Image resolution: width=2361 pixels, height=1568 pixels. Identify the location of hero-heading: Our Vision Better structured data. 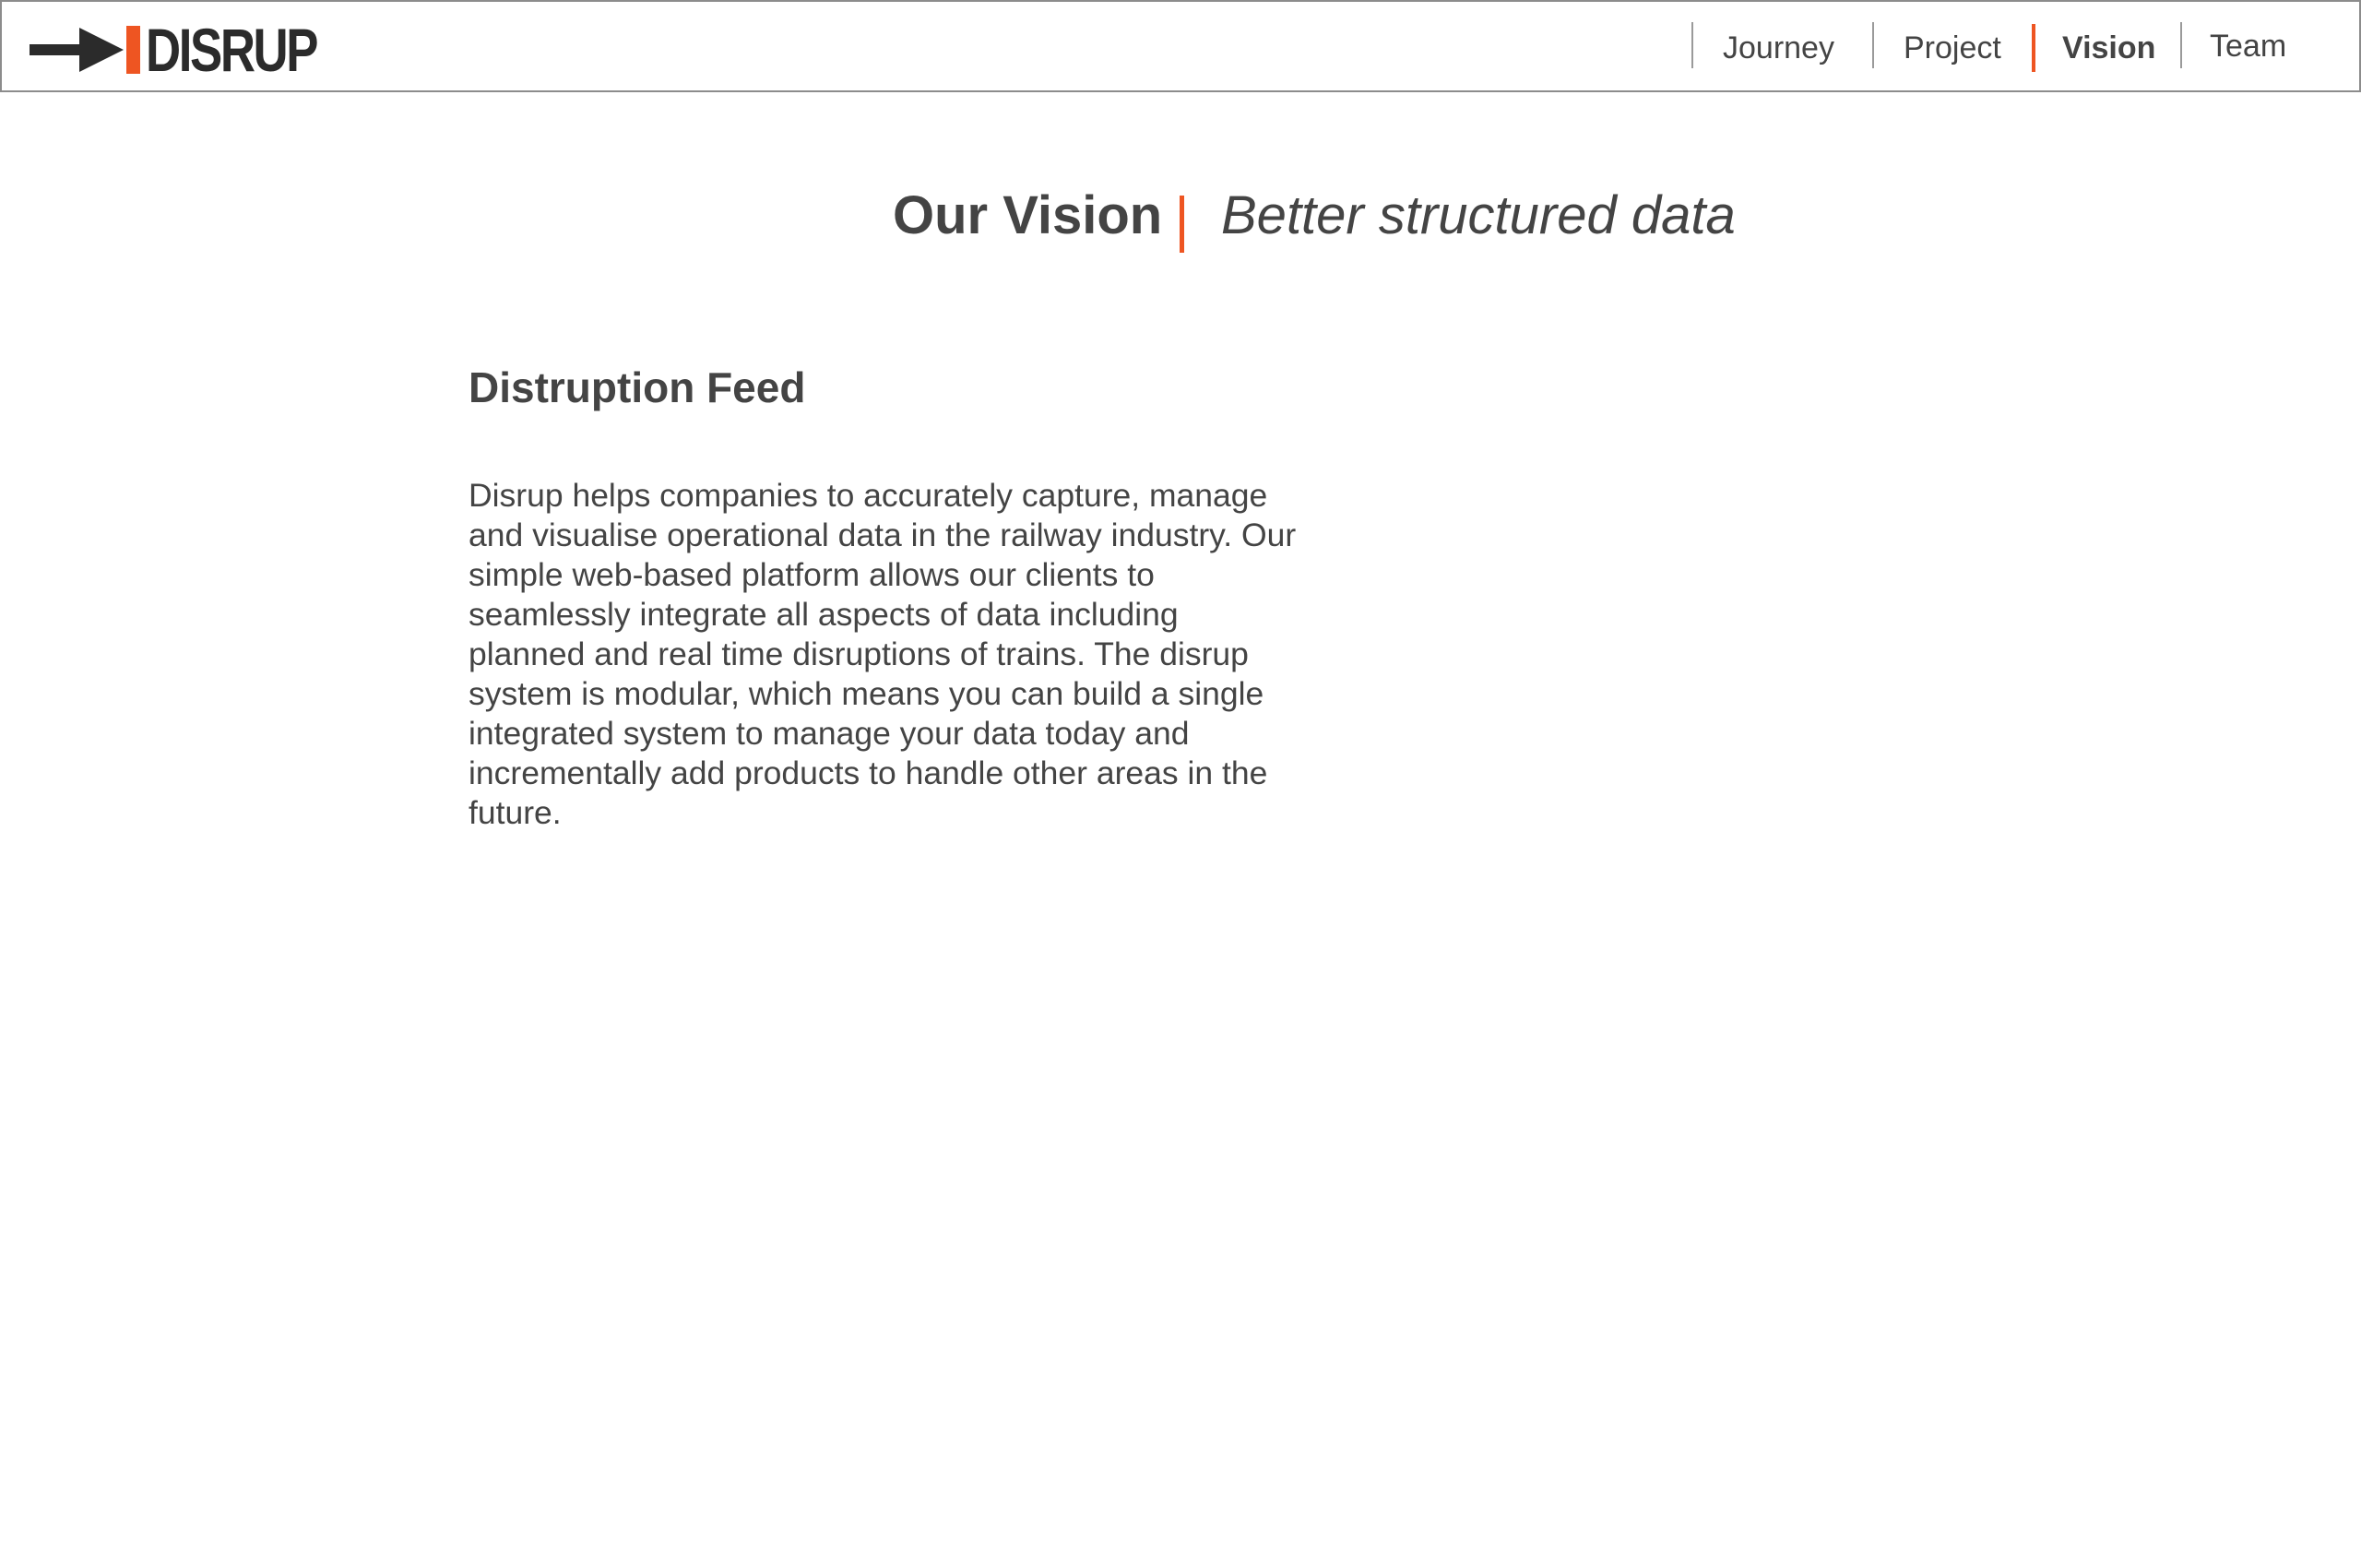
(1180, 219).